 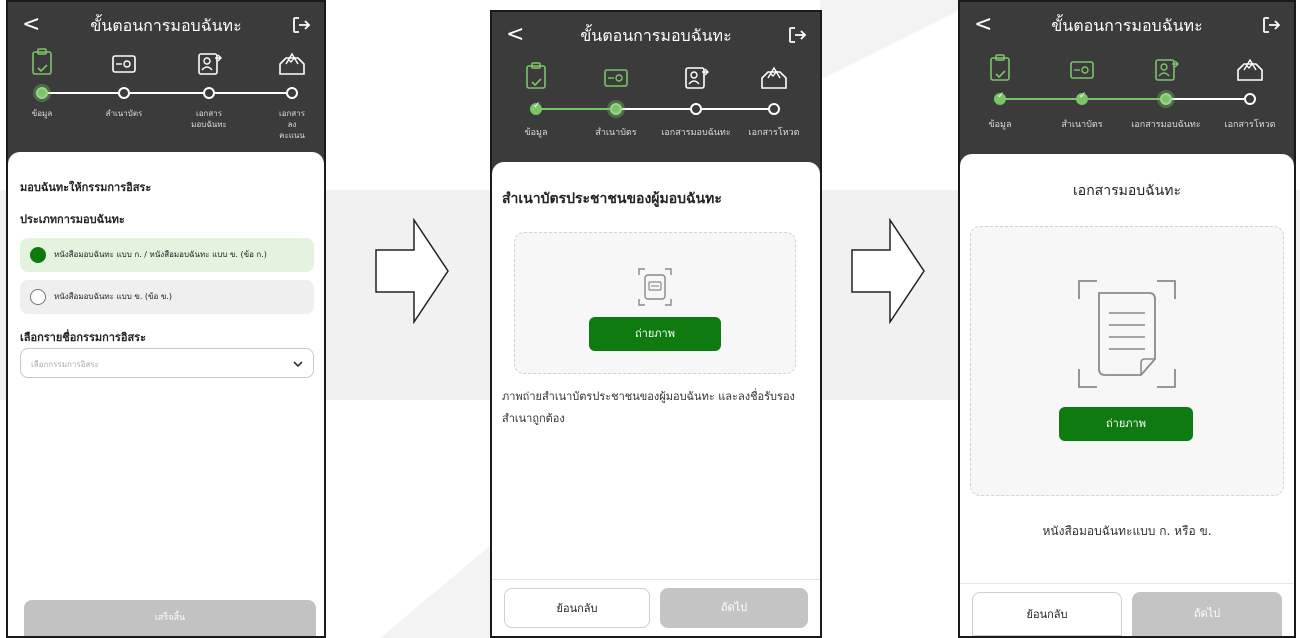 What do you see at coordinates (612, 199) in the screenshot?
I see `section-title: สำเนาบัตรประชาชนของผู้มอบฉันทะ` at bounding box center [612, 199].